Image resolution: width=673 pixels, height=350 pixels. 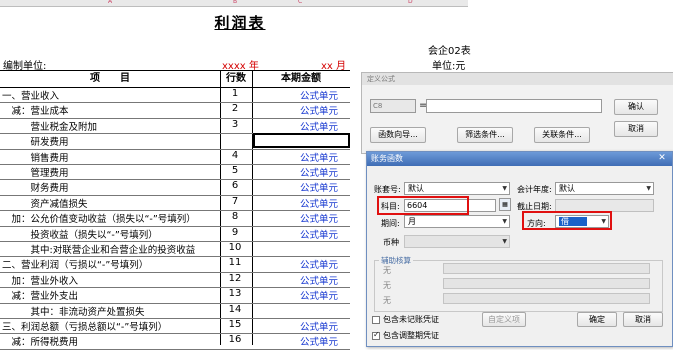 I want to click on table-row: 减：营业成本 2 公式单元, so click(x=175, y=110).